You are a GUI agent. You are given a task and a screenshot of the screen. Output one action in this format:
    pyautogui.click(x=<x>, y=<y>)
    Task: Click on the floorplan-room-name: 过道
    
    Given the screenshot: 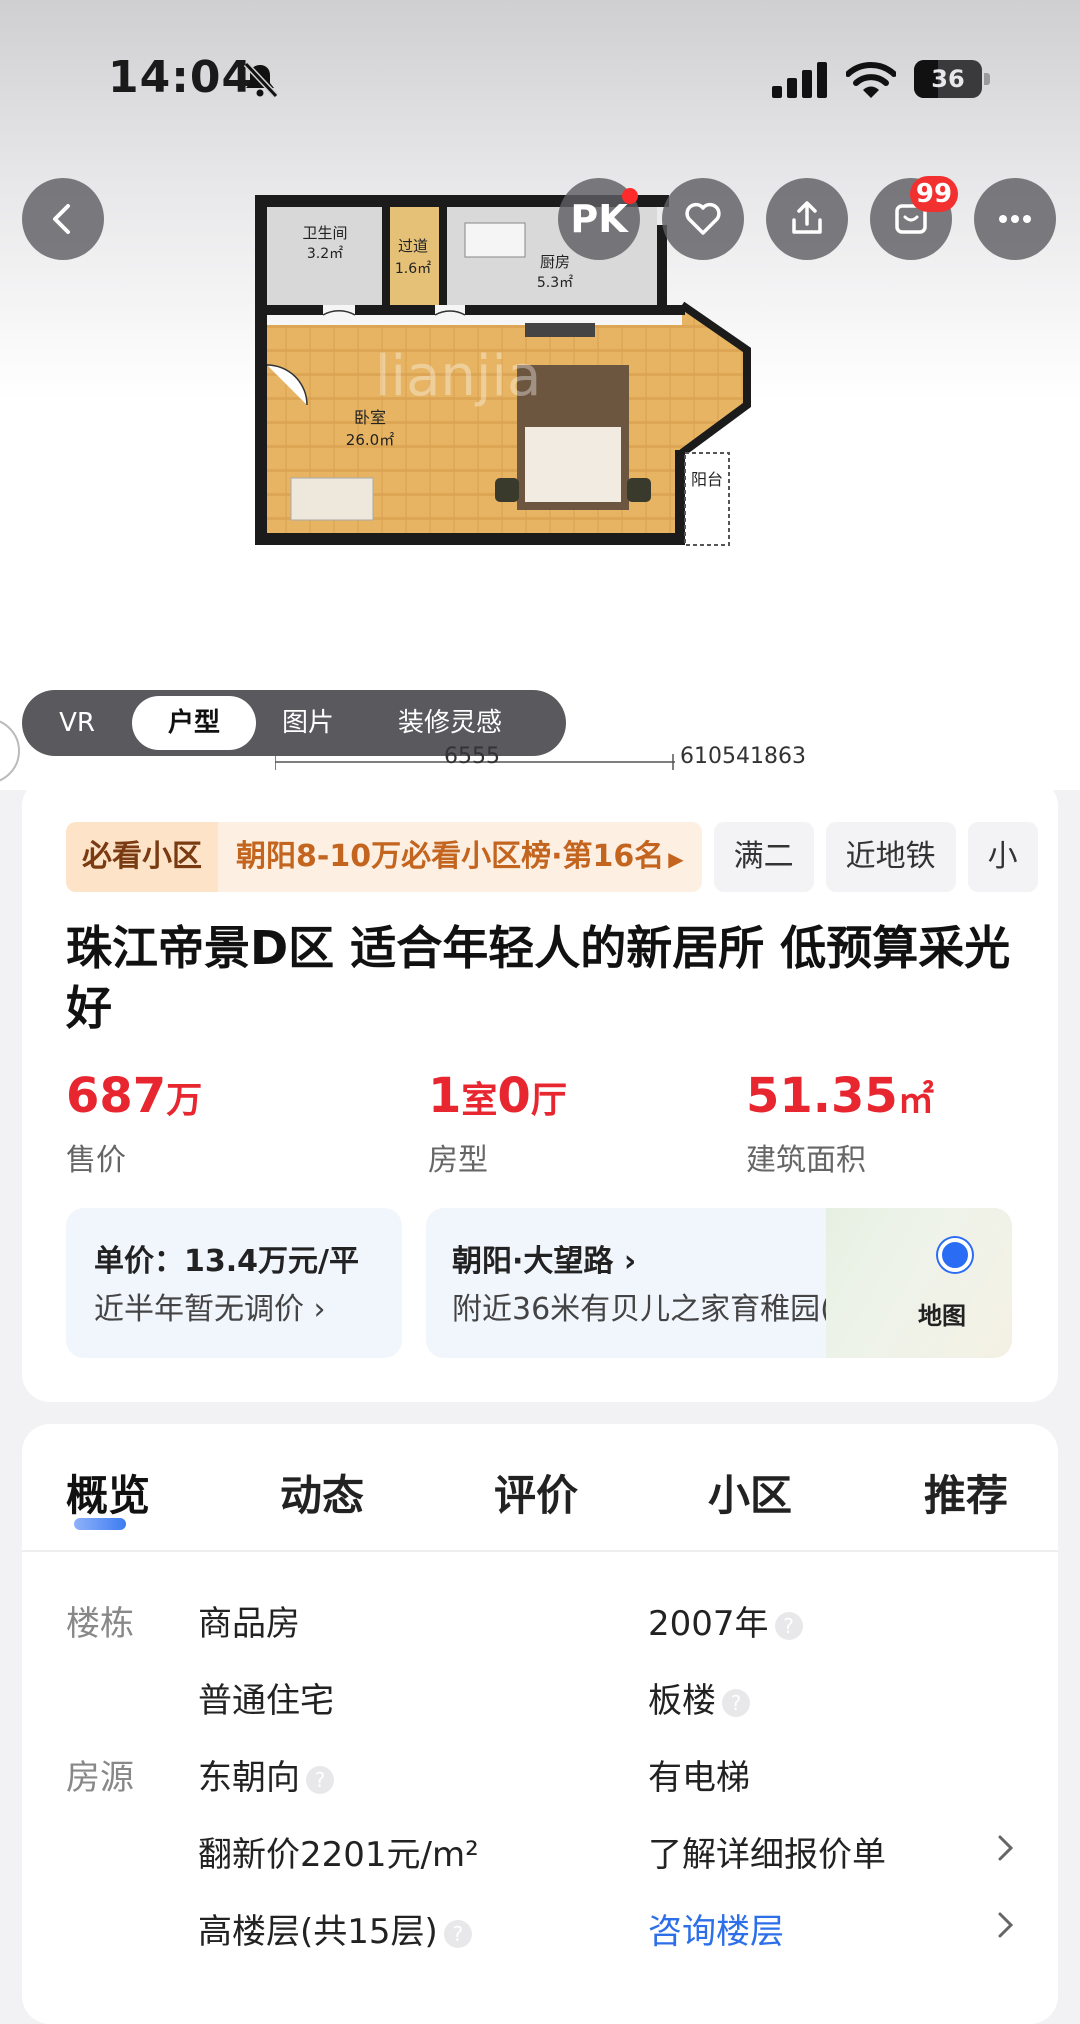 What is the action you would take?
    pyautogui.click(x=413, y=246)
    